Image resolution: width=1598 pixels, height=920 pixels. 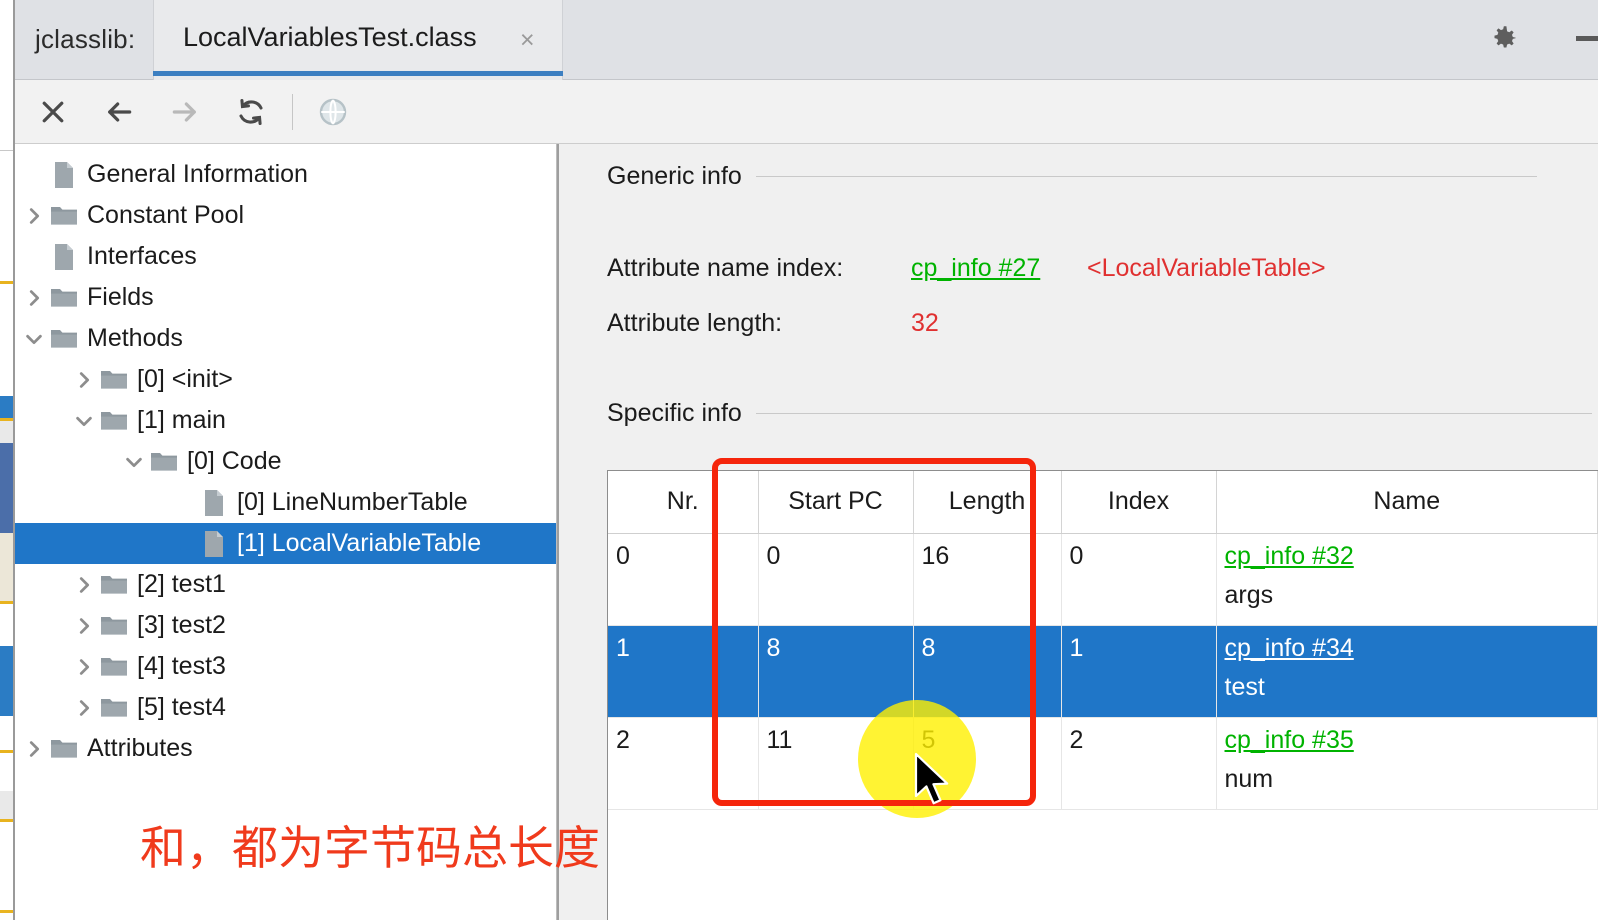 What do you see at coordinates (1249, 778) in the screenshot?
I see `variable-name: num` at bounding box center [1249, 778].